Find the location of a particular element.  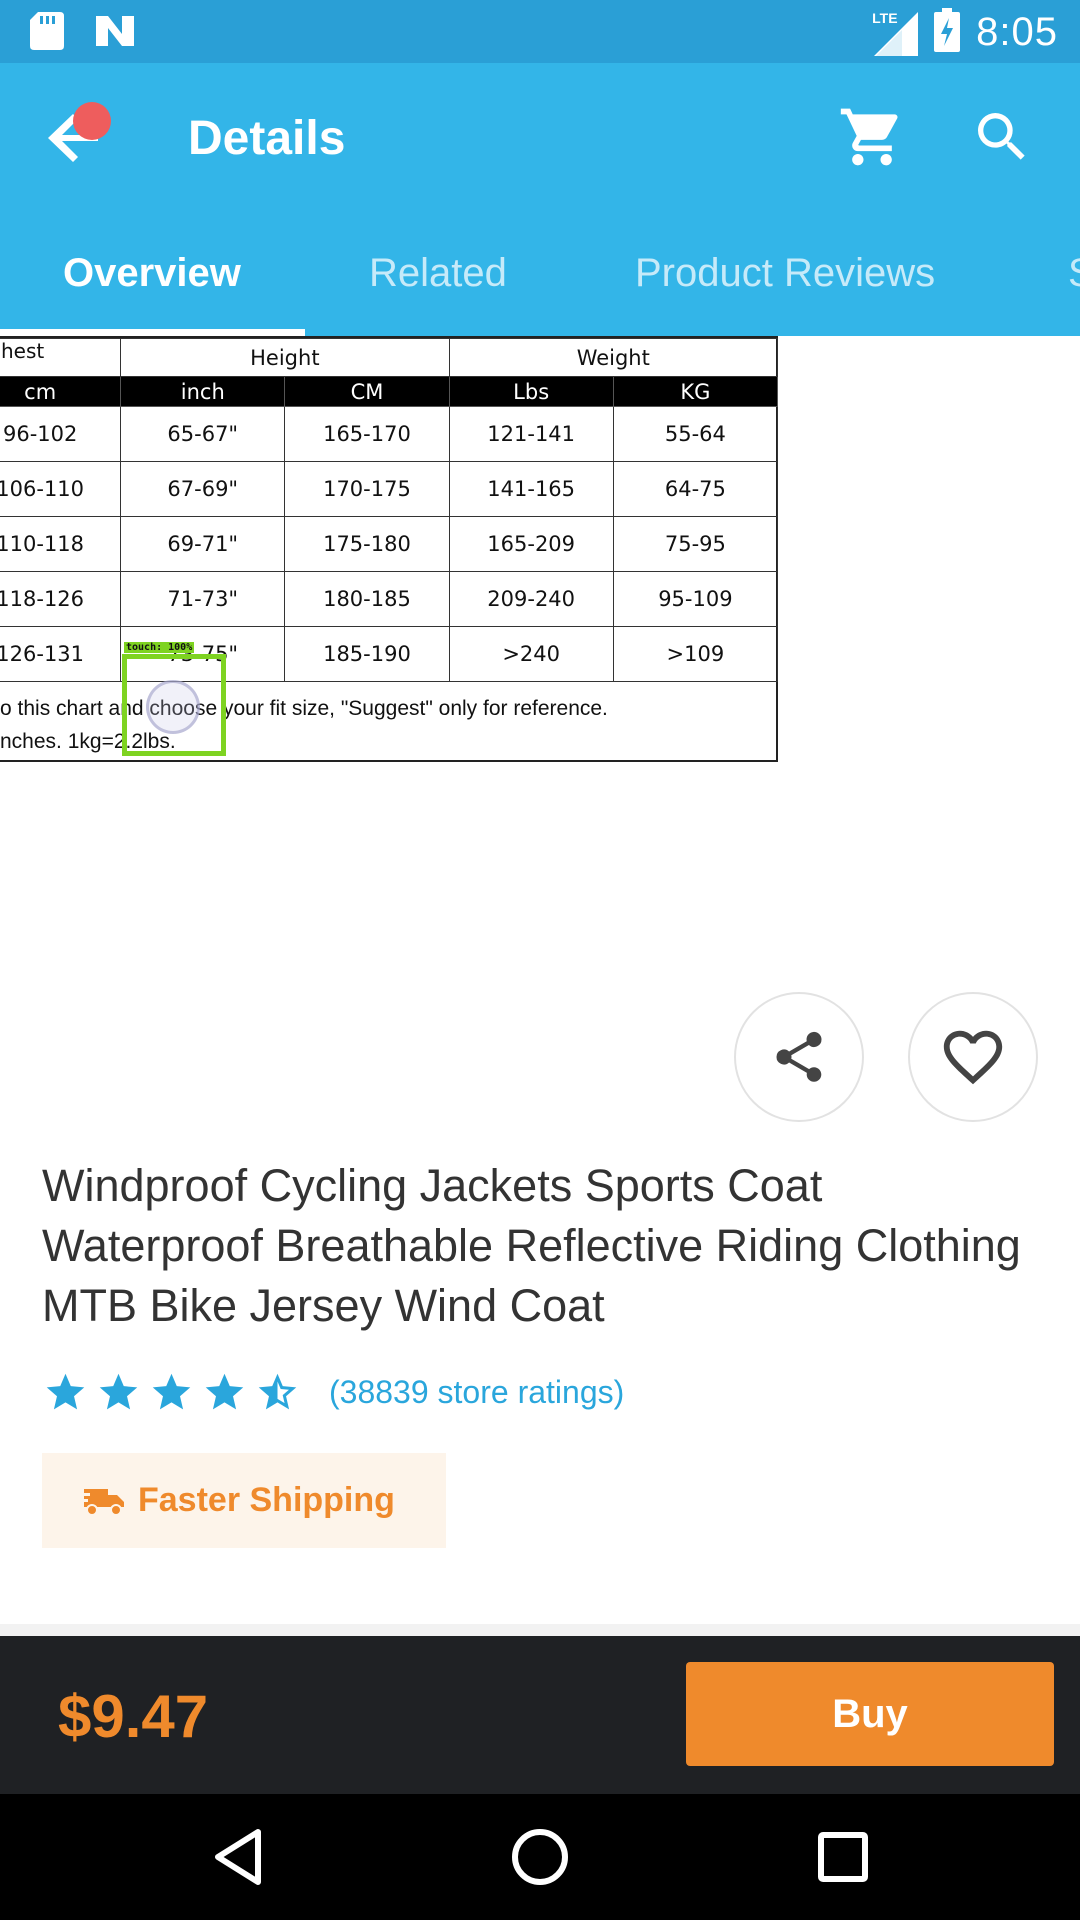

table-cell: >240 is located at coordinates (531, 654).